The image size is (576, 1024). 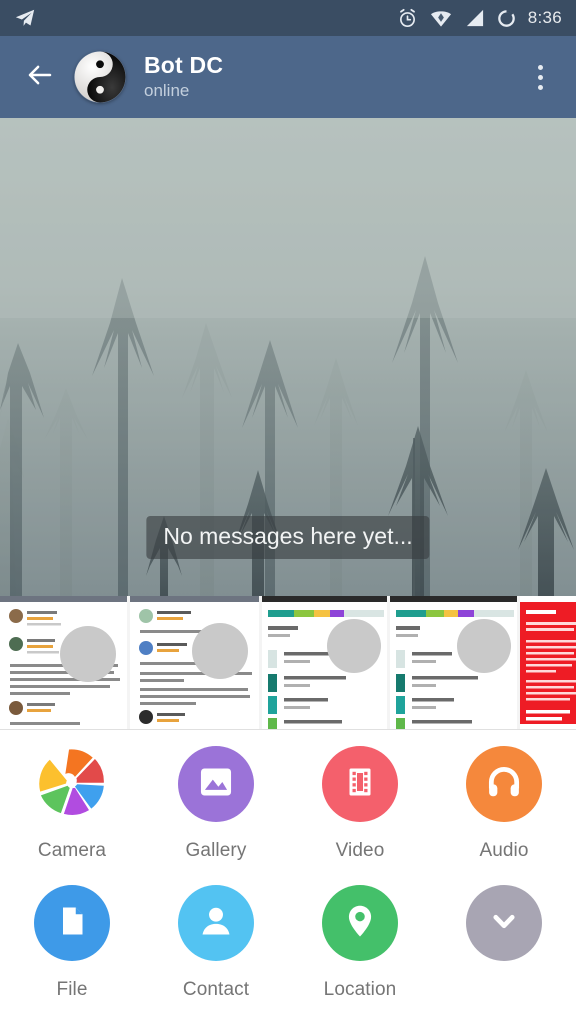 I want to click on attachment-row: Camera Gallery Video Audio, so click(x=288, y=815).